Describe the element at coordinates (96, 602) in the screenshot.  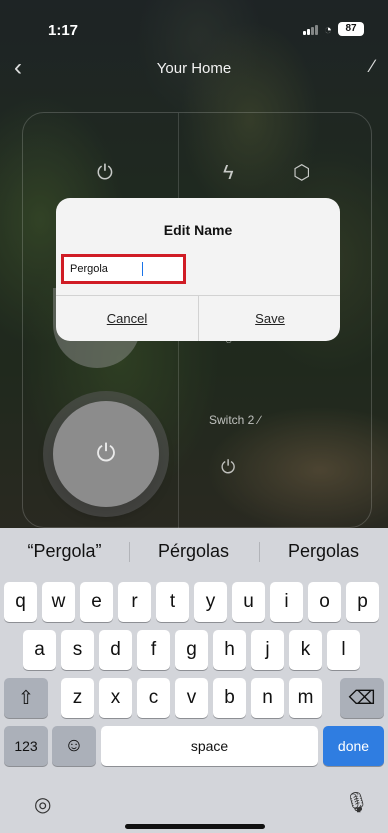
I see `key-e: e` at that location.